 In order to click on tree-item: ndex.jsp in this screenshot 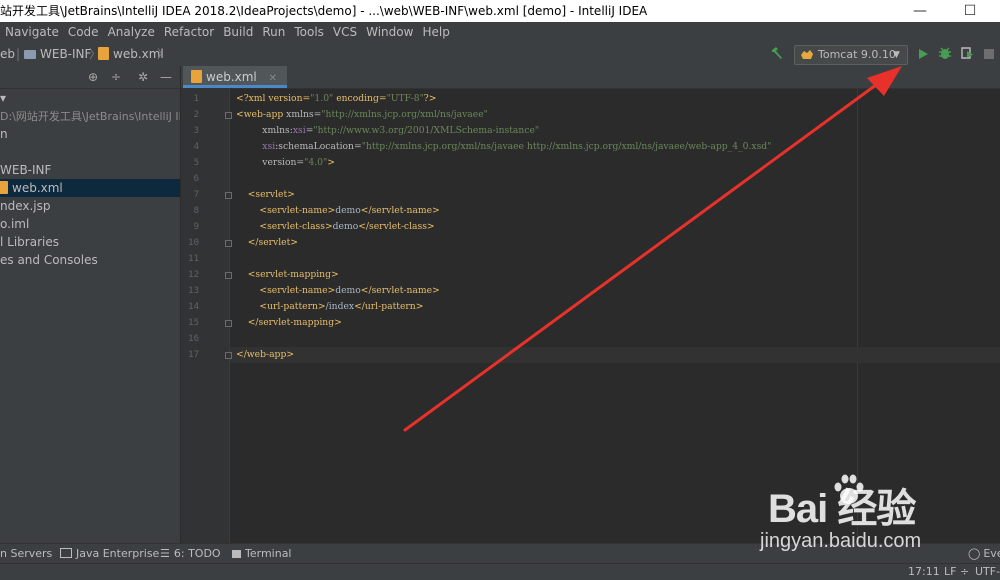, I will do `click(90, 206)`.